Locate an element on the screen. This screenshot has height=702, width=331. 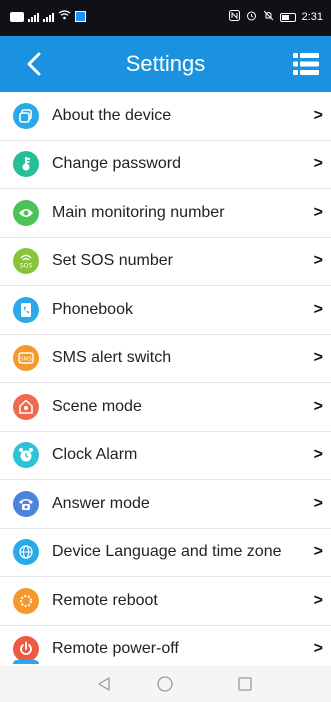
chevron-left-icon is located at coordinates (34, 64).